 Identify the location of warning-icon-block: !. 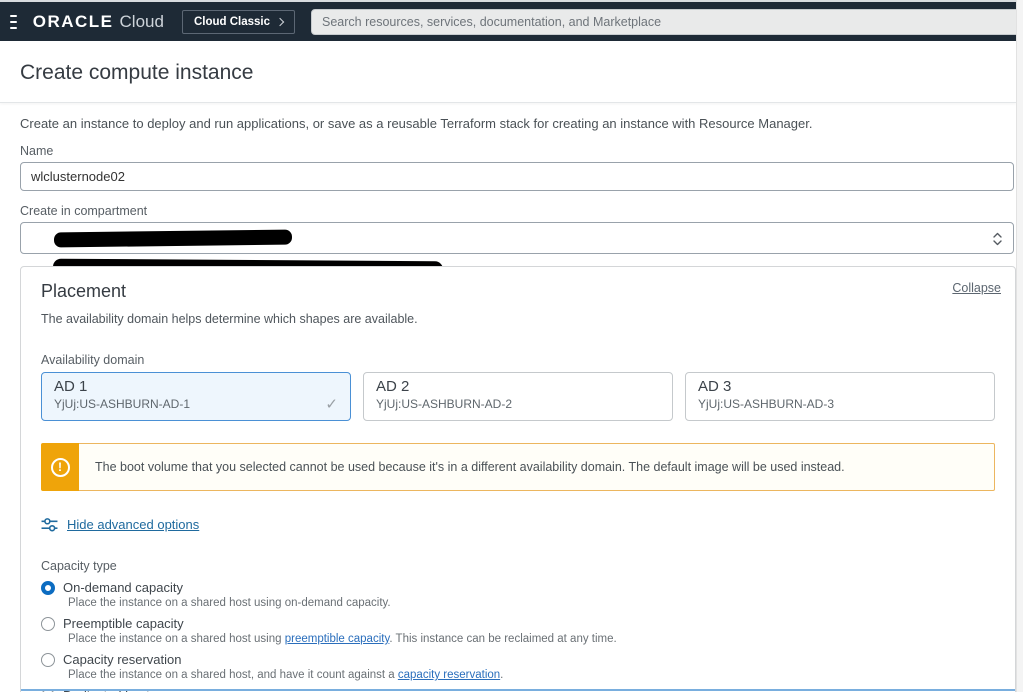
(60, 467).